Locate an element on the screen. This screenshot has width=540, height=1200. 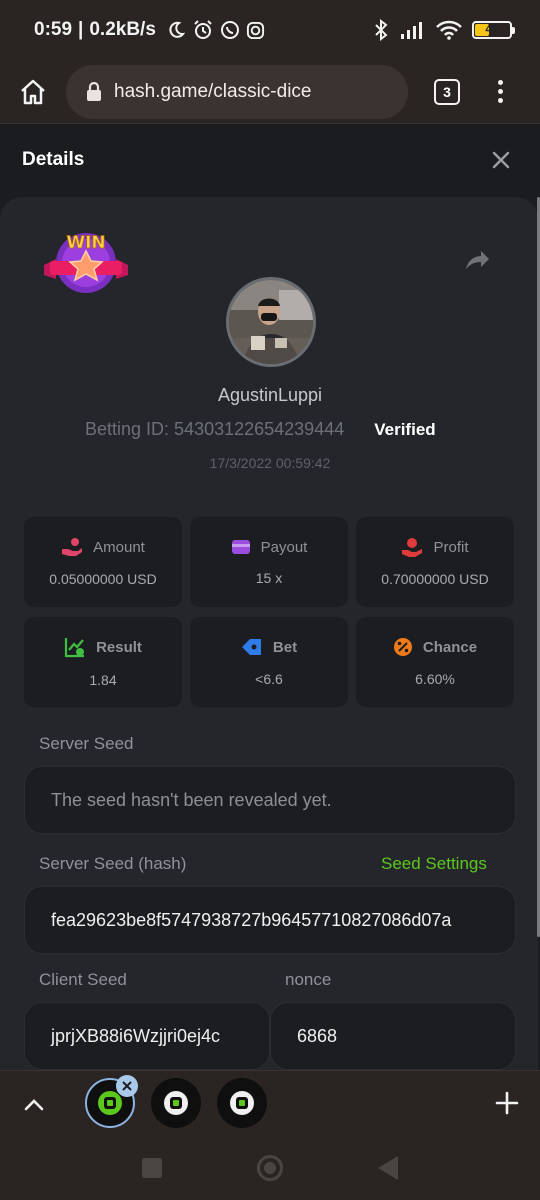
stat-payout: Payout 15 x is located at coordinates (269, 562).